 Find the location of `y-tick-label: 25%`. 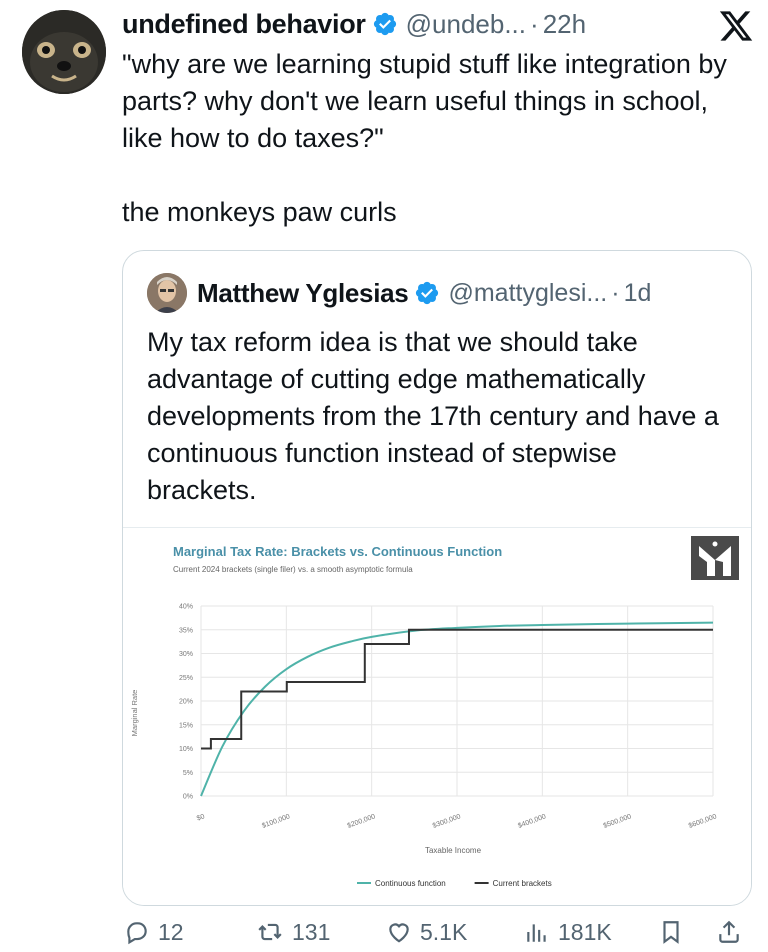

y-tick-label: 25% is located at coordinates (186, 678).